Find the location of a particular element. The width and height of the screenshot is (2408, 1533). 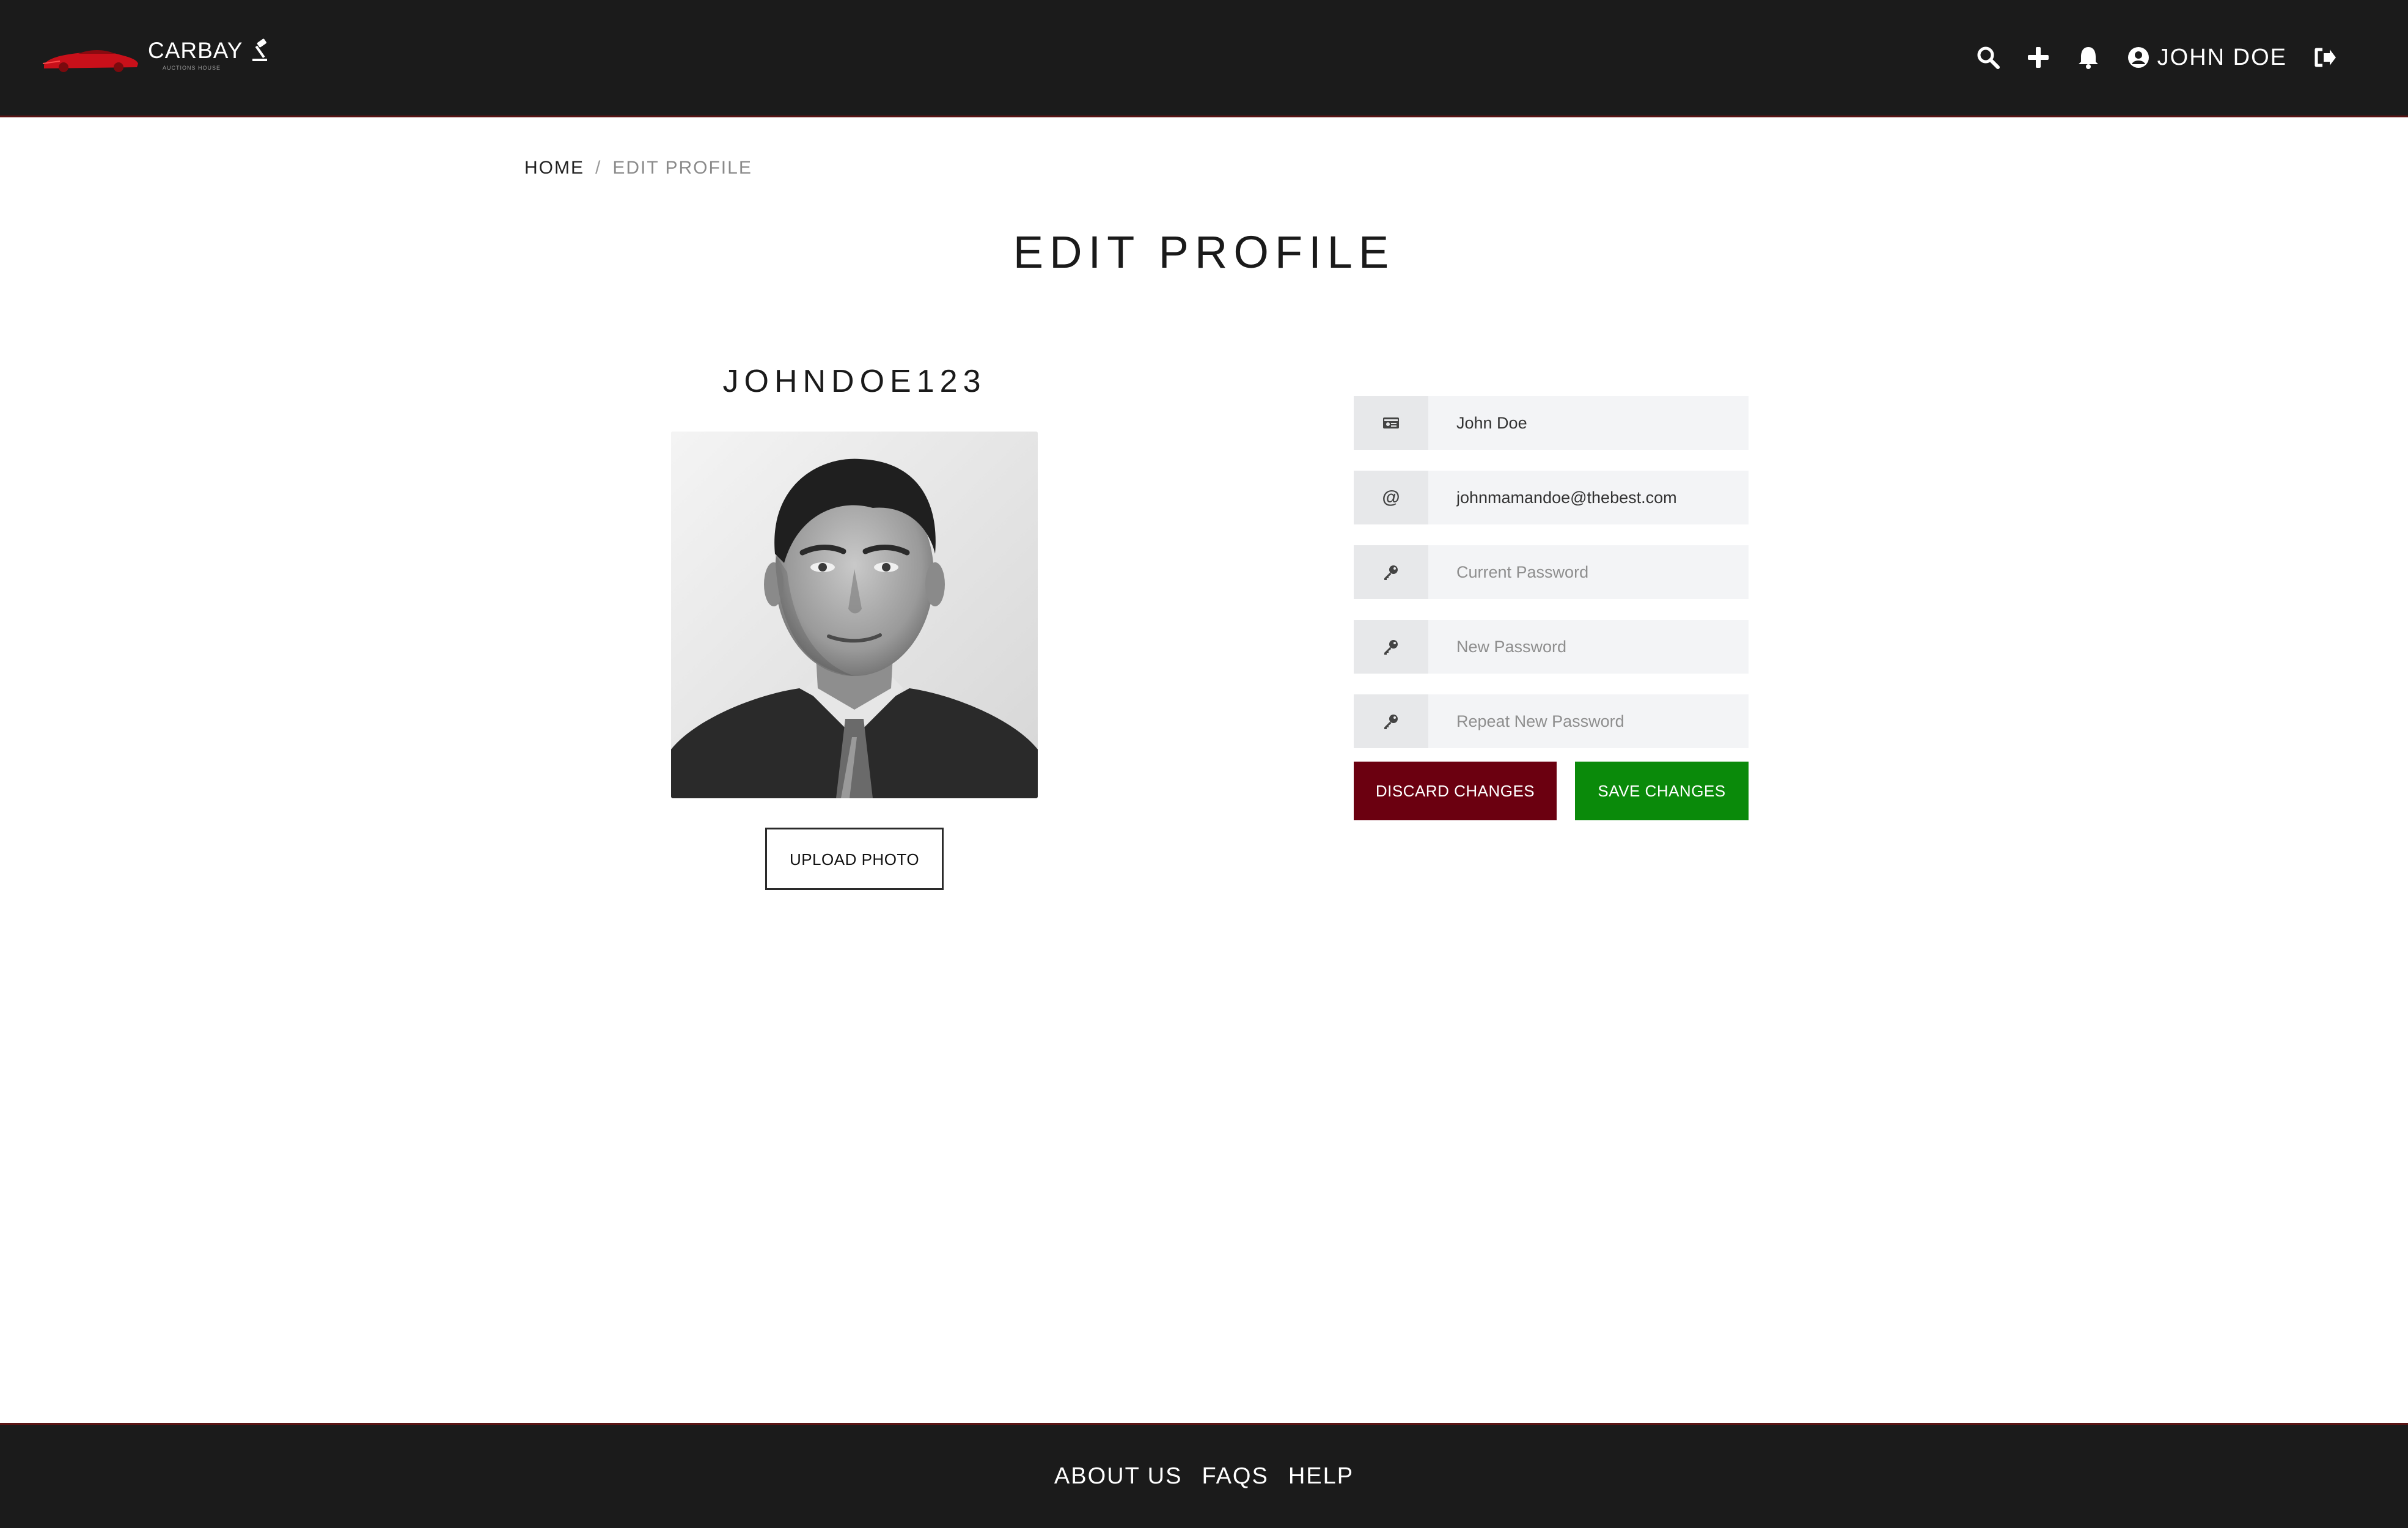

user-name: JOHN DOE is located at coordinates (2222, 57).